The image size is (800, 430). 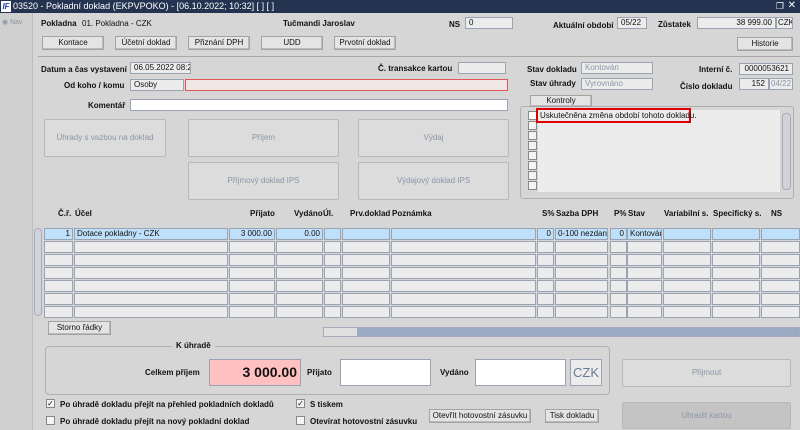 I want to click on table-scrollbar, so click(x=38, y=272).